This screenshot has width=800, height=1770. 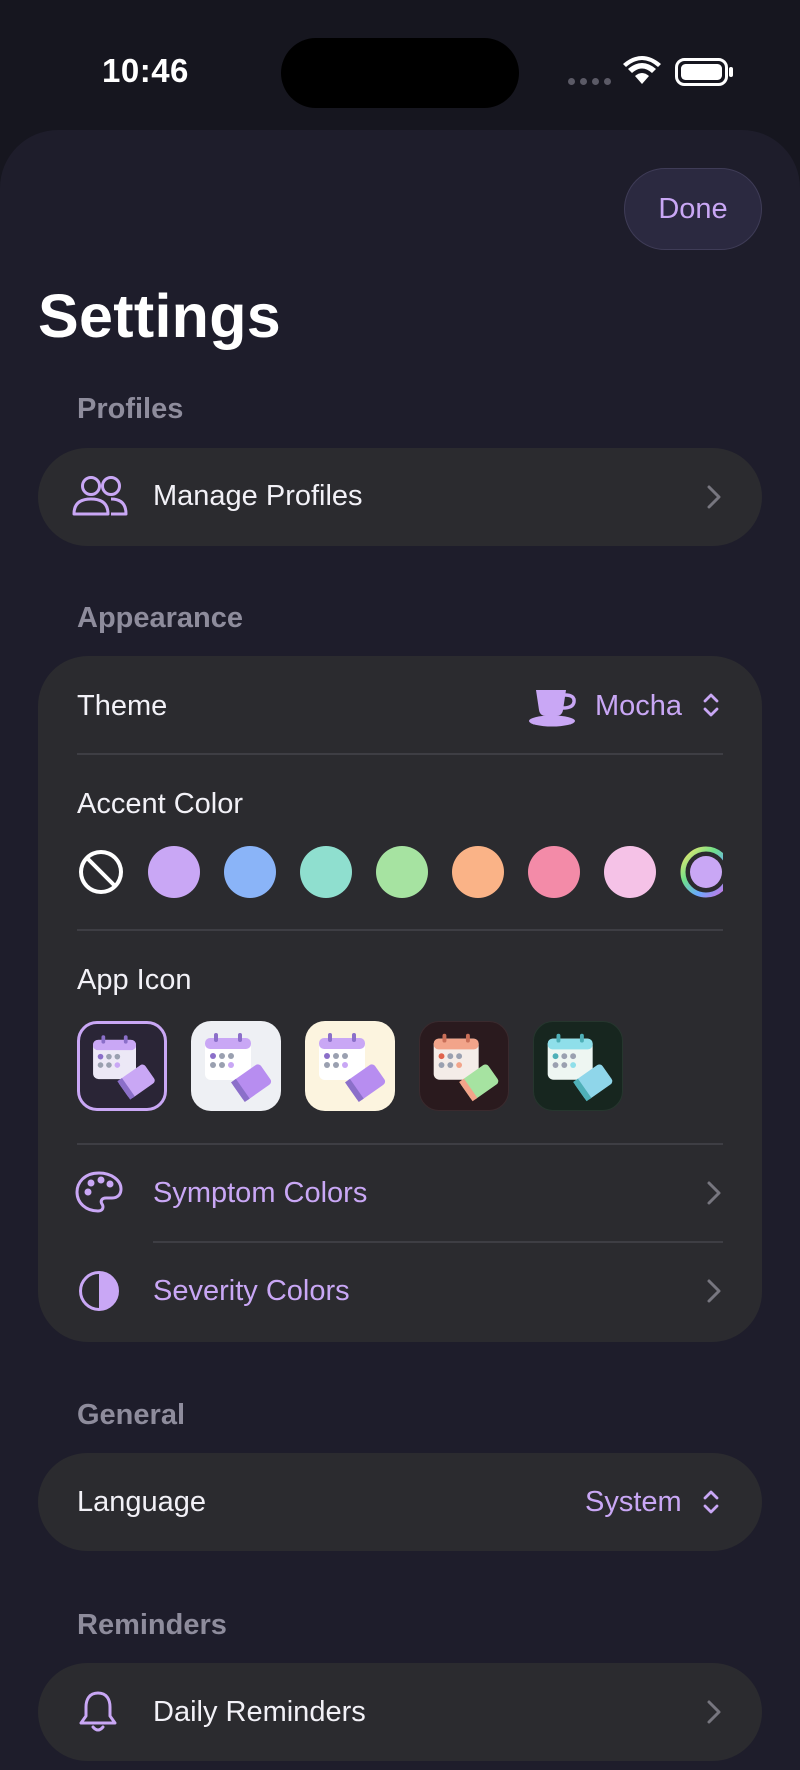 What do you see at coordinates (633, 1502) in the screenshot?
I see `language-value: System` at bounding box center [633, 1502].